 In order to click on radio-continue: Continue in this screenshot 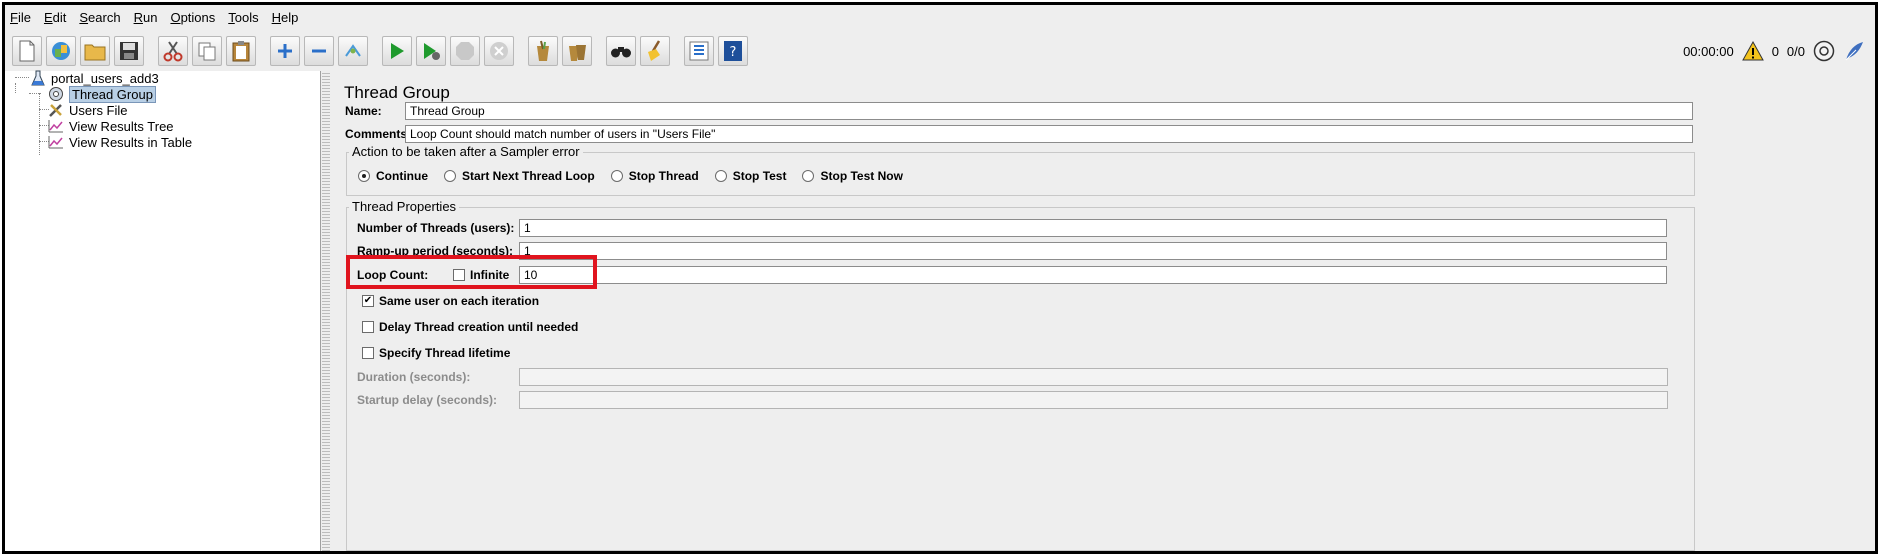, I will do `click(393, 176)`.